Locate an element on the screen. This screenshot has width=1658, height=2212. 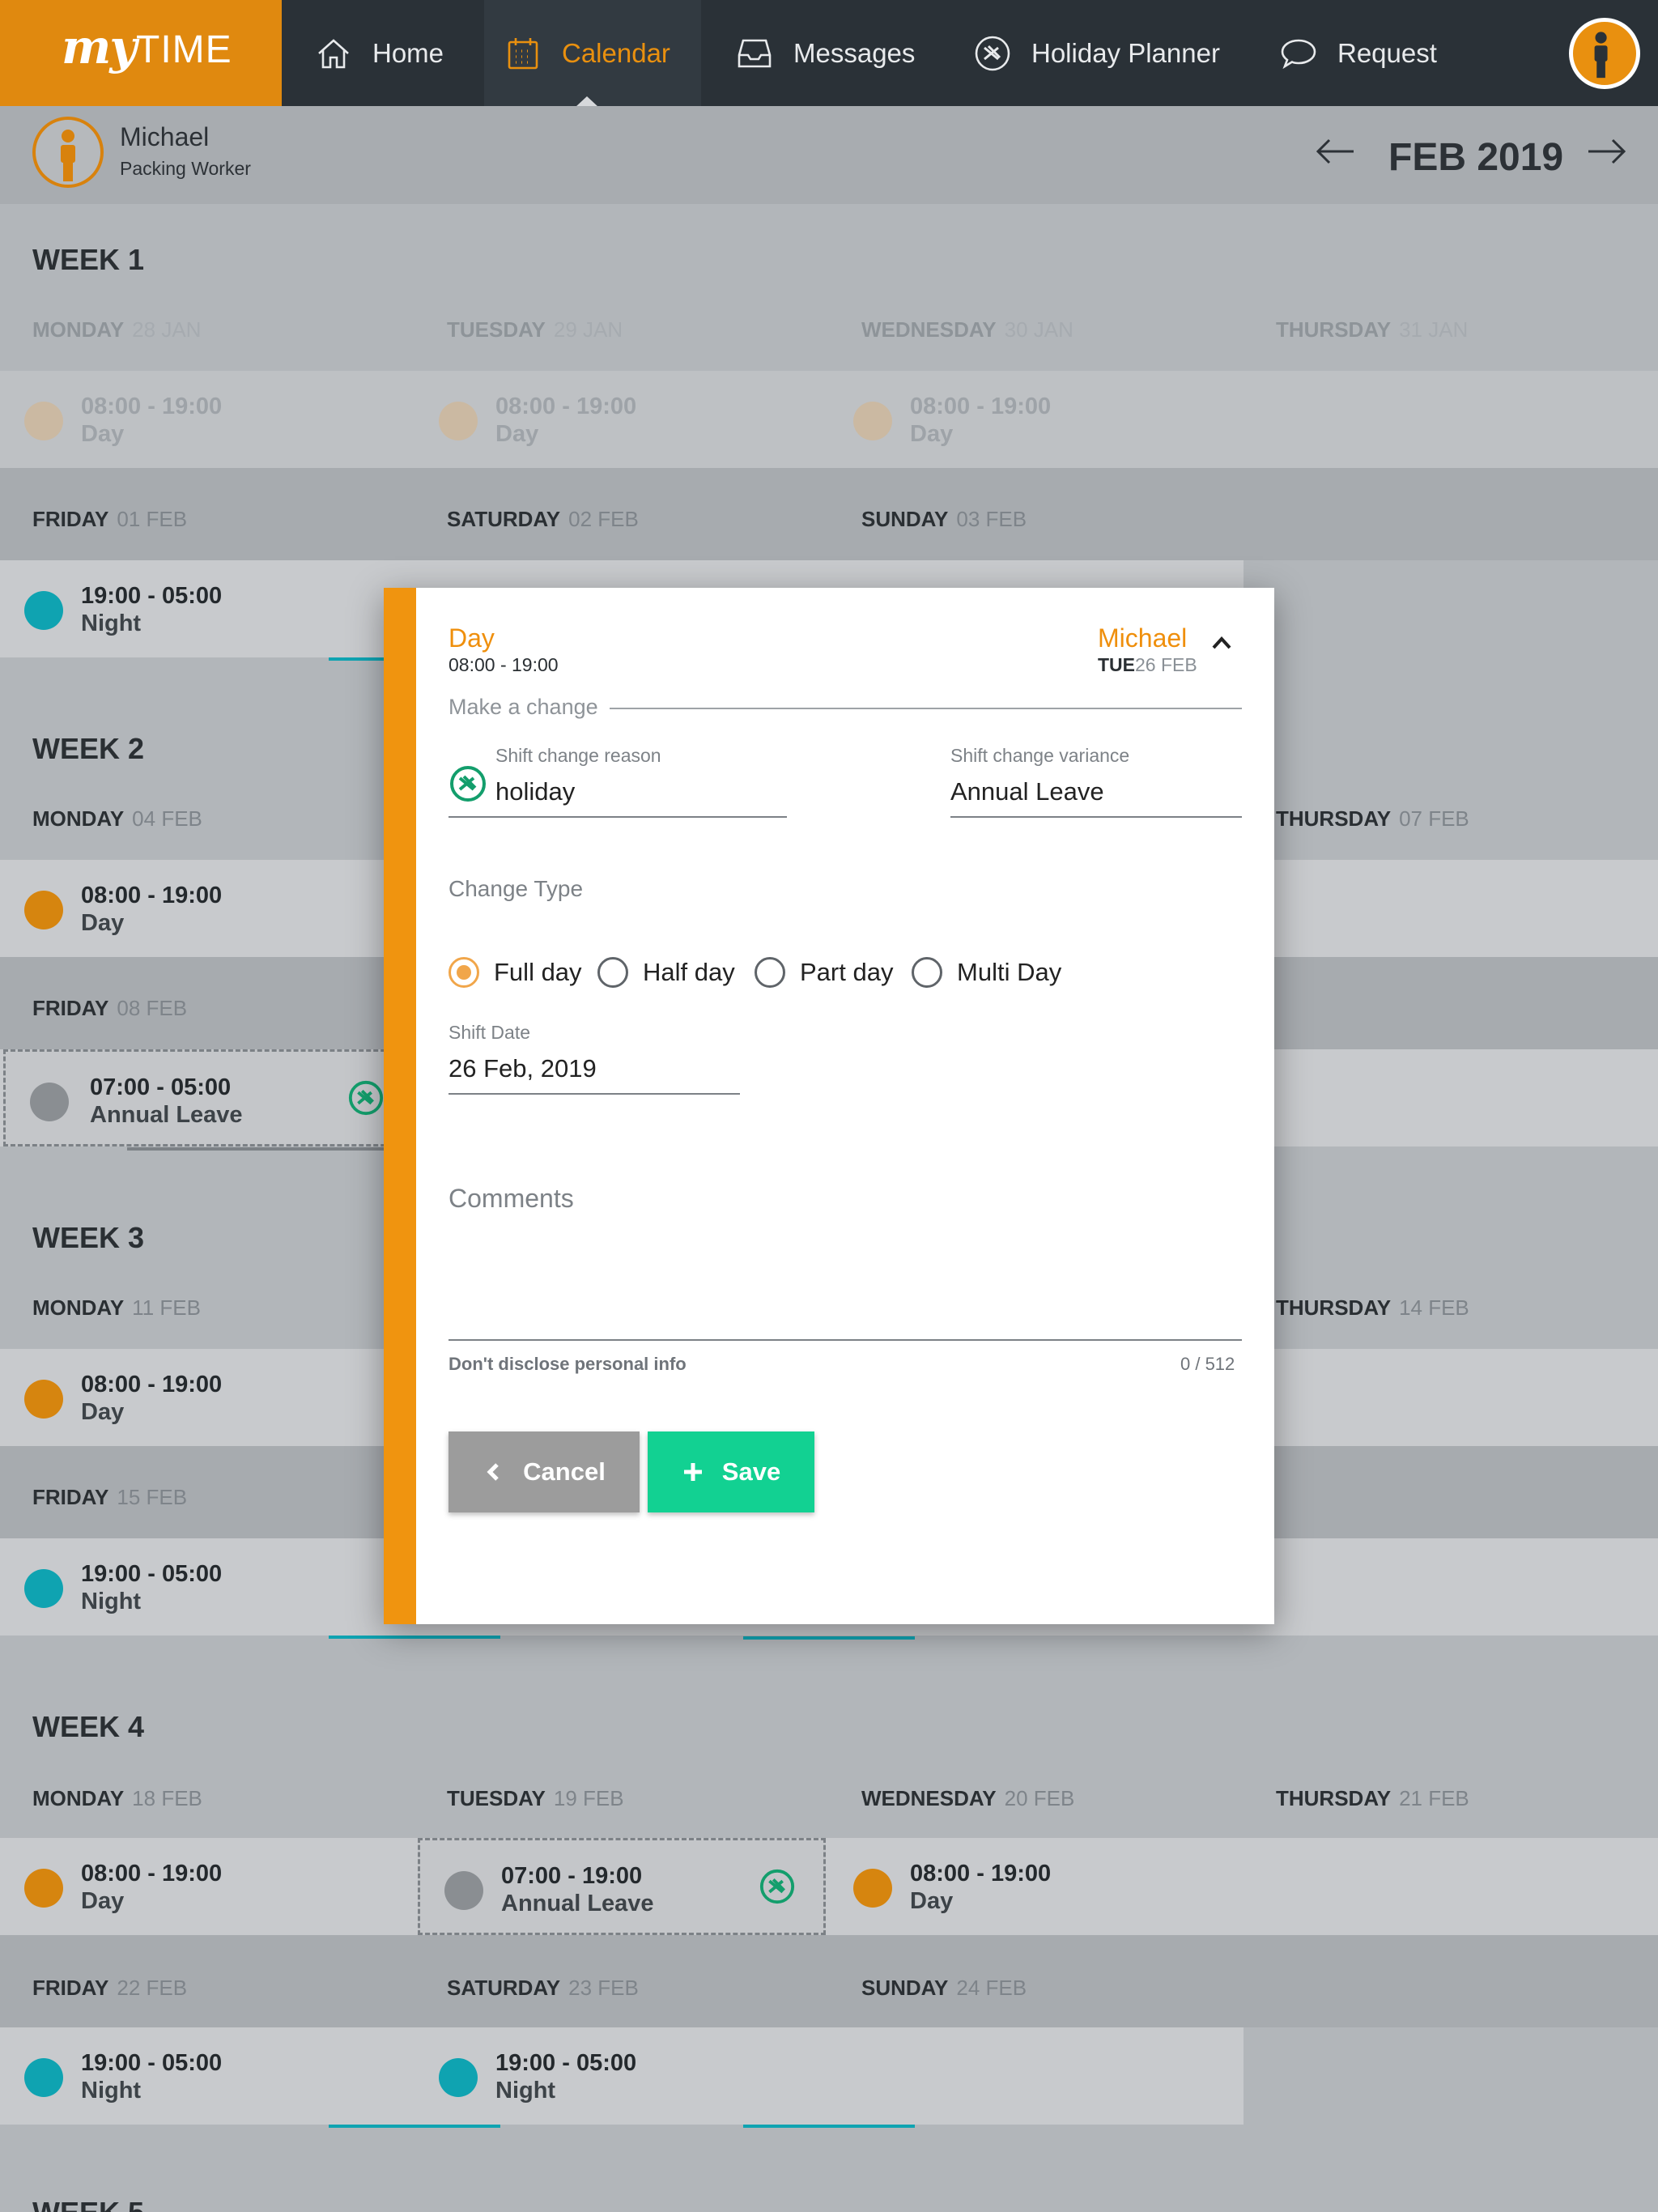
save-button: Save is located at coordinates (731, 1472).